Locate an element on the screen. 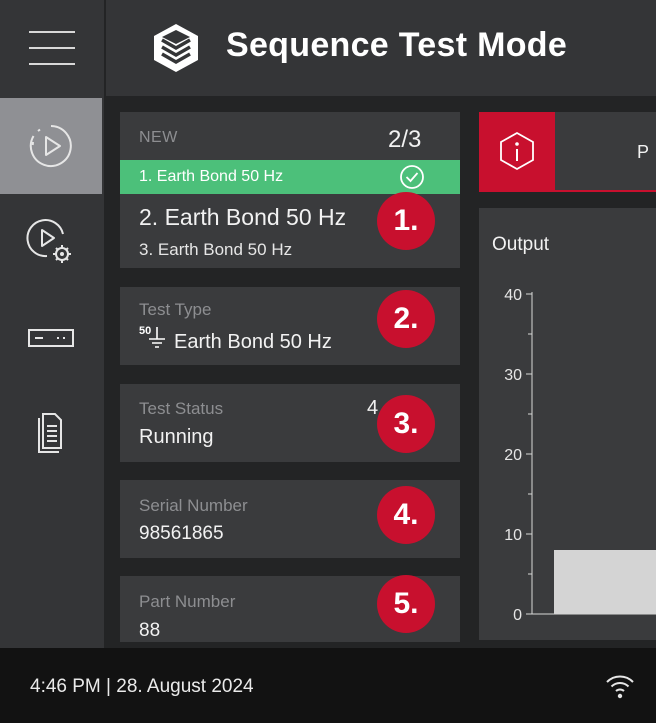 The width and height of the screenshot is (656, 723). check-circle-icon is located at coordinates (412, 177).